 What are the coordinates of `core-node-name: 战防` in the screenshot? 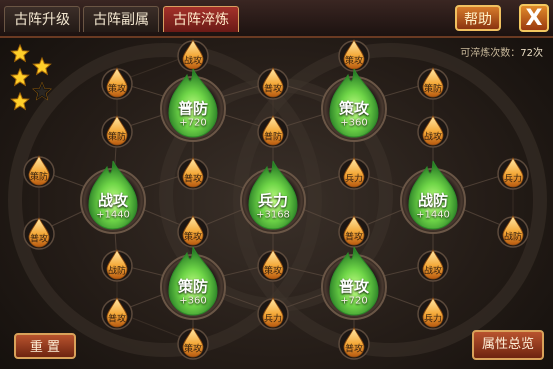 It's located at (433, 200).